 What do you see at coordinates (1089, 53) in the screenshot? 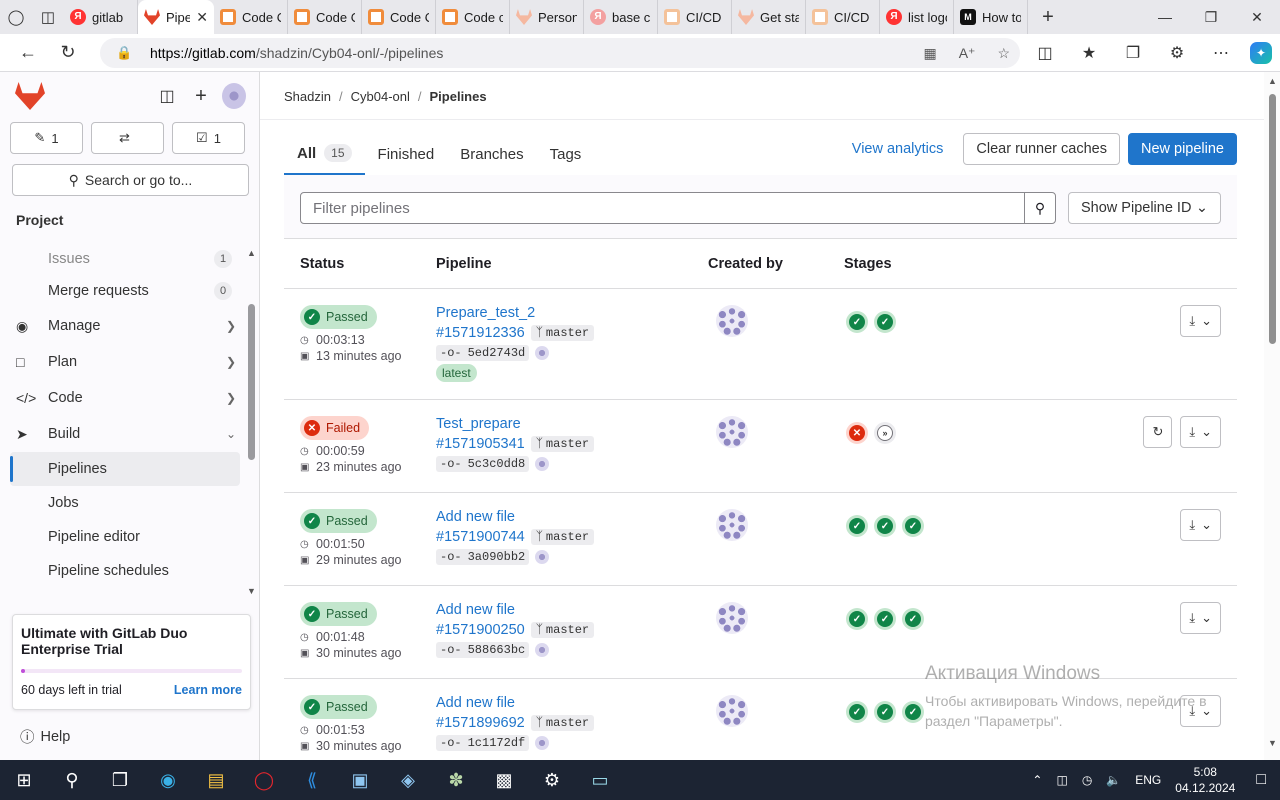
I see `favorites-icon: ★` at bounding box center [1089, 53].